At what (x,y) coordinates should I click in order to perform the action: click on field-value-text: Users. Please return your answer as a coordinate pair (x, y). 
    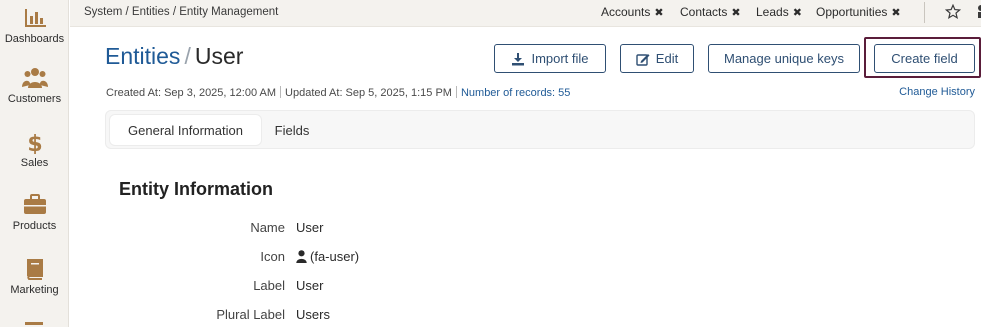
    Looking at the image, I should click on (313, 314).